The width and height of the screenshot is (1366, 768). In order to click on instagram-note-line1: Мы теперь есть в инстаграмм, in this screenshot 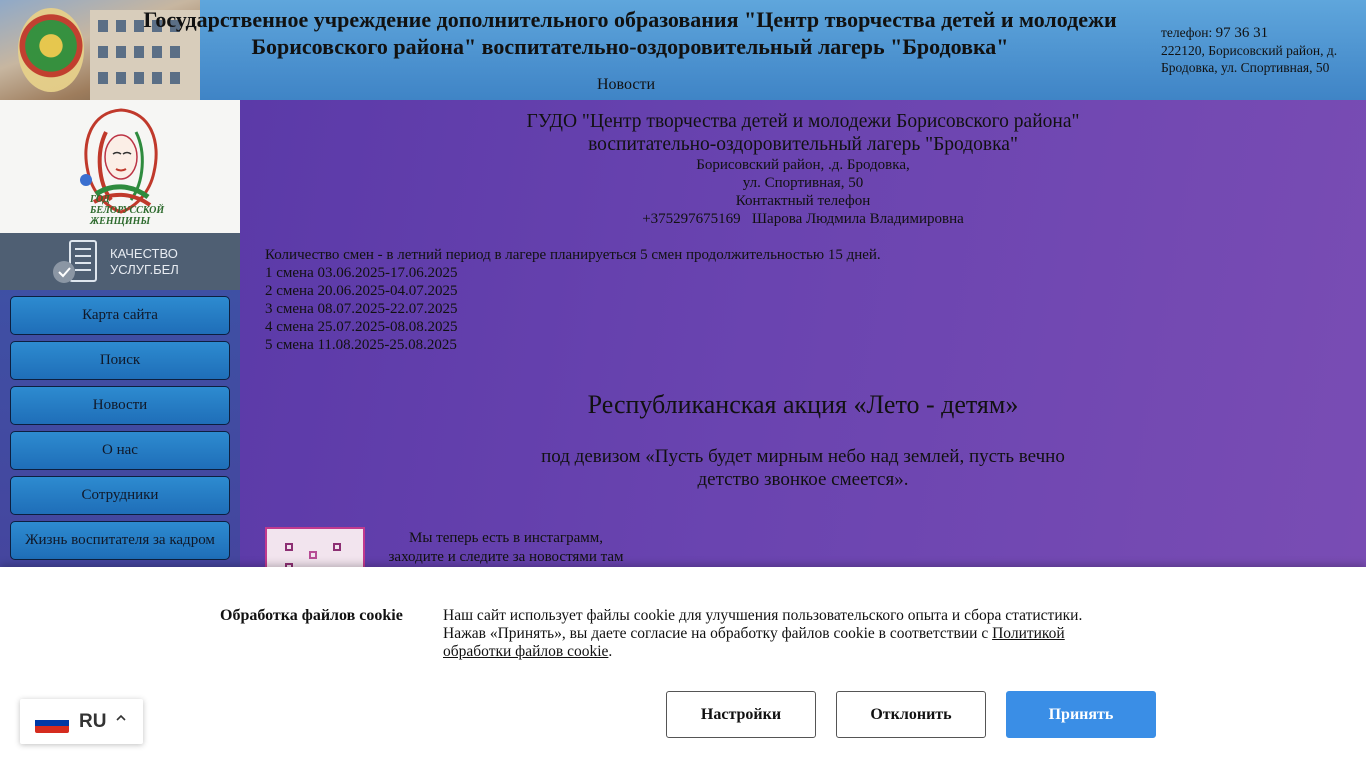, I will do `click(506, 538)`.